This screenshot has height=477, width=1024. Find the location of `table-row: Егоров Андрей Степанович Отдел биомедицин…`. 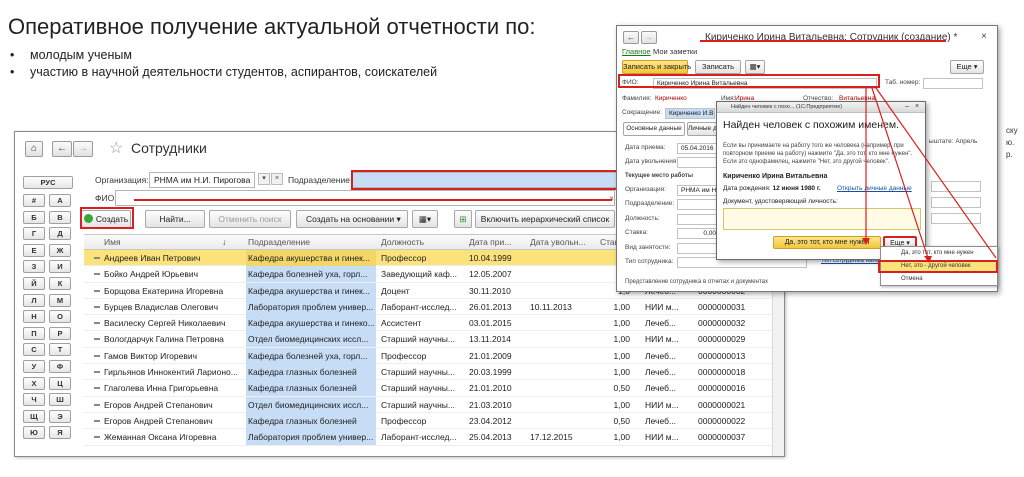

table-row: Егоров Андрей Степанович Отдел биомедицин… is located at coordinates (428, 404).